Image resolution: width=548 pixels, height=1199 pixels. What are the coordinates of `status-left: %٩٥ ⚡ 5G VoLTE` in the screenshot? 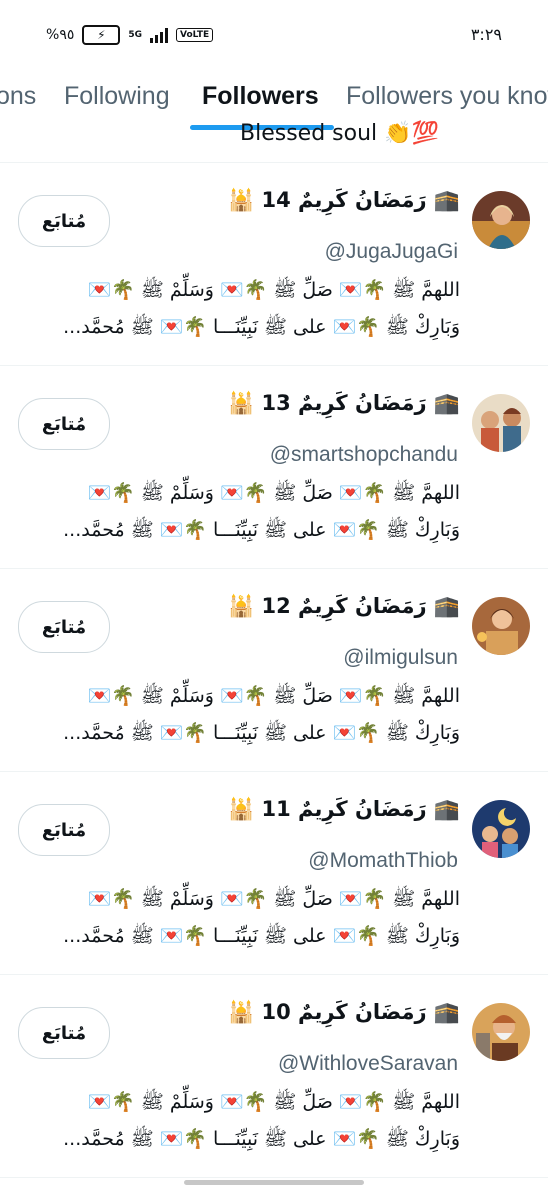 It's located at (130, 35).